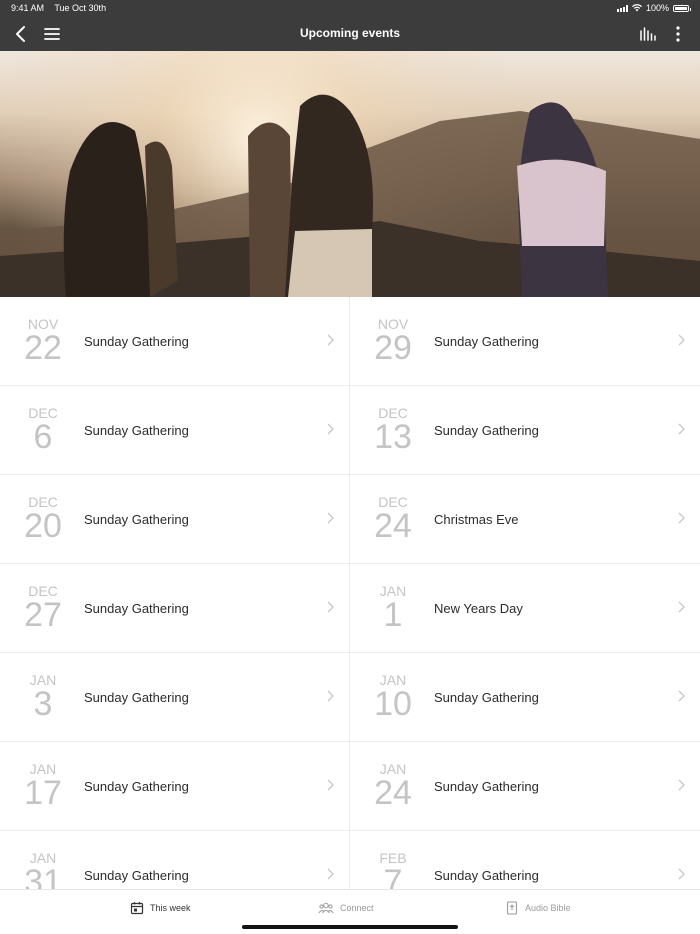 The image size is (700, 934). What do you see at coordinates (512, 908) in the screenshot?
I see `bible-icon` at bounding box center [512, 908].